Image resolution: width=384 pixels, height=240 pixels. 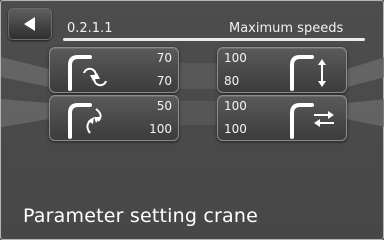 I want to click on param-card-luff: 100 80, so click(x=282, y=70).